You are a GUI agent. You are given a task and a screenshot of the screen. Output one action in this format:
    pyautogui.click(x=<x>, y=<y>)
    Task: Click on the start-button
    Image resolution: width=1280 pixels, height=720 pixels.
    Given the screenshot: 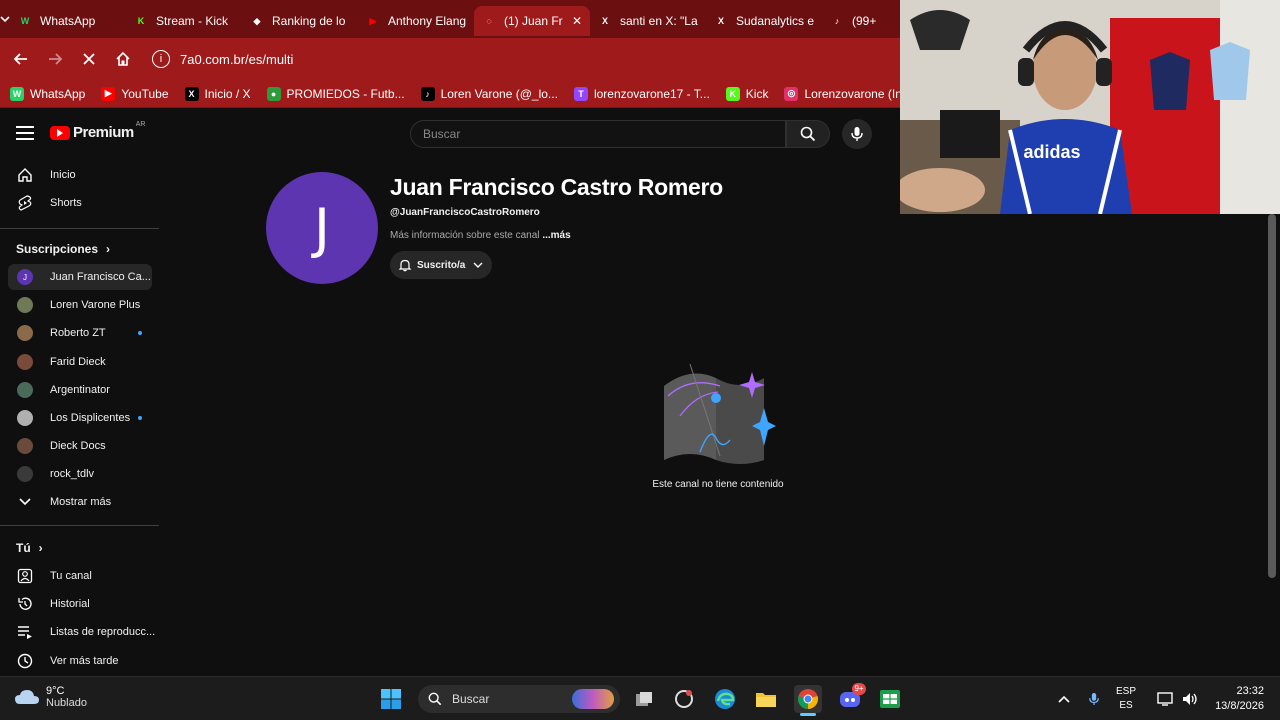 What is the action you would take?
    pyautogui.click(x=391, y=699)
    